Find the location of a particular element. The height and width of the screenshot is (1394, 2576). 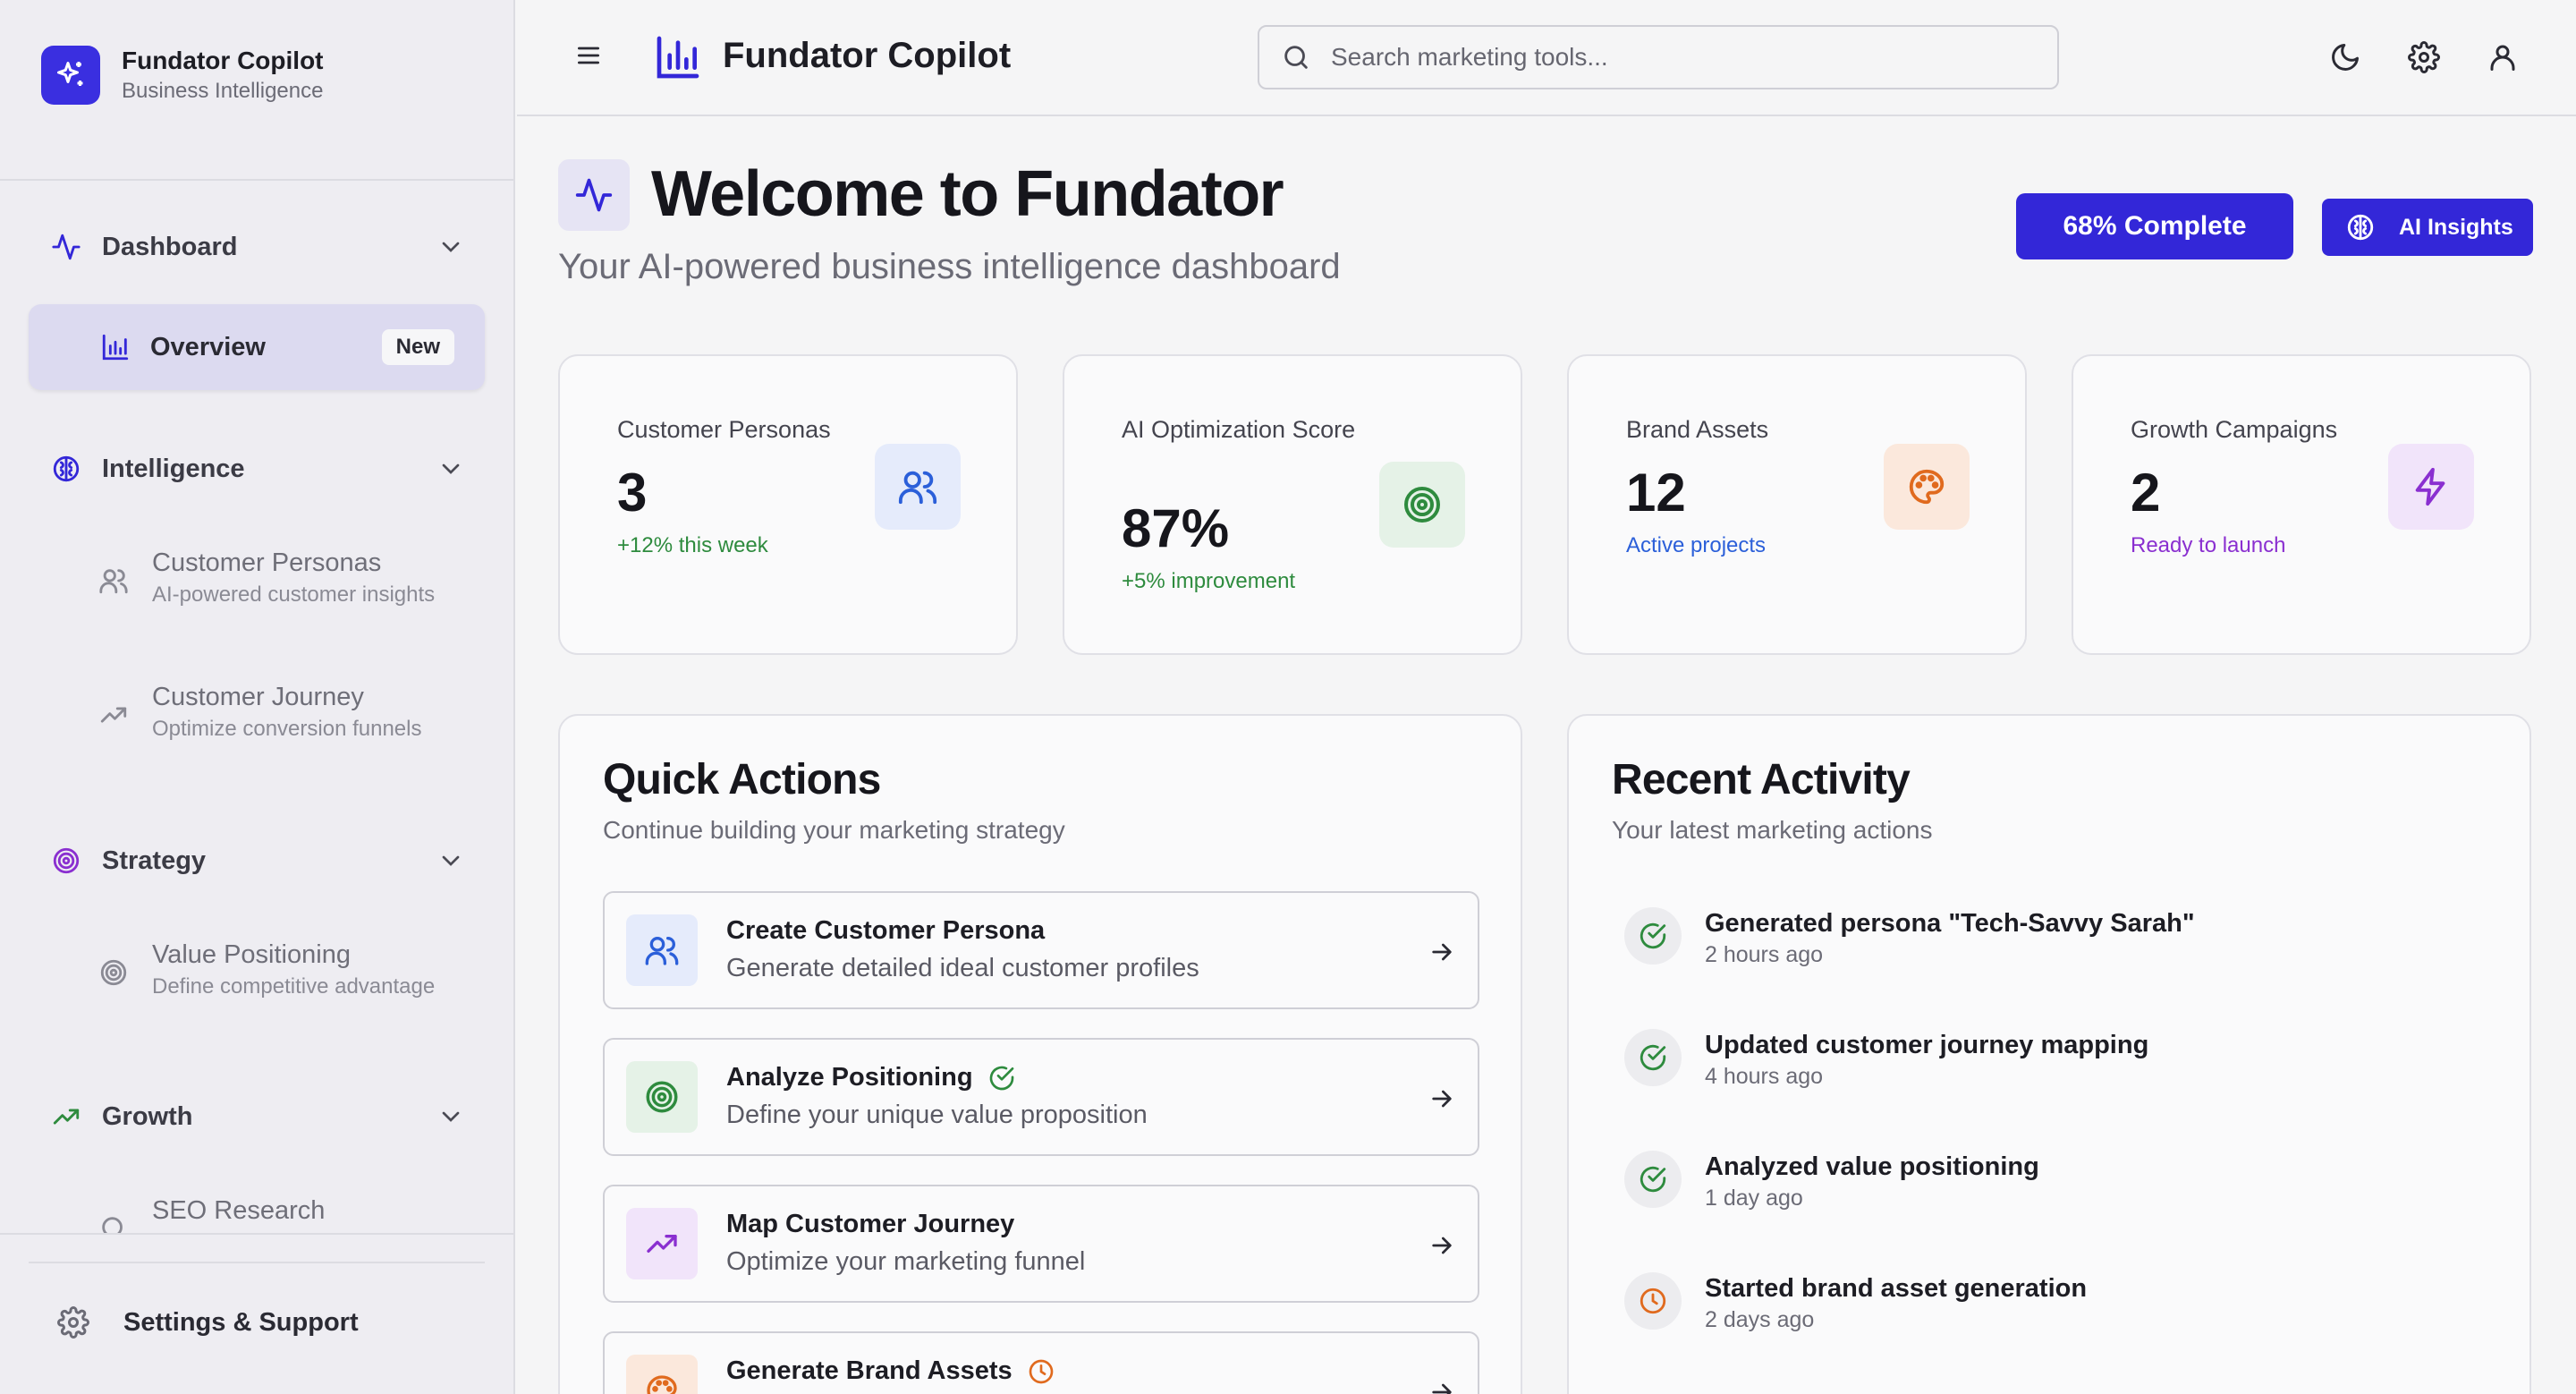

sidebar-group-growth: Growth is located at coordinates (257, 1117).